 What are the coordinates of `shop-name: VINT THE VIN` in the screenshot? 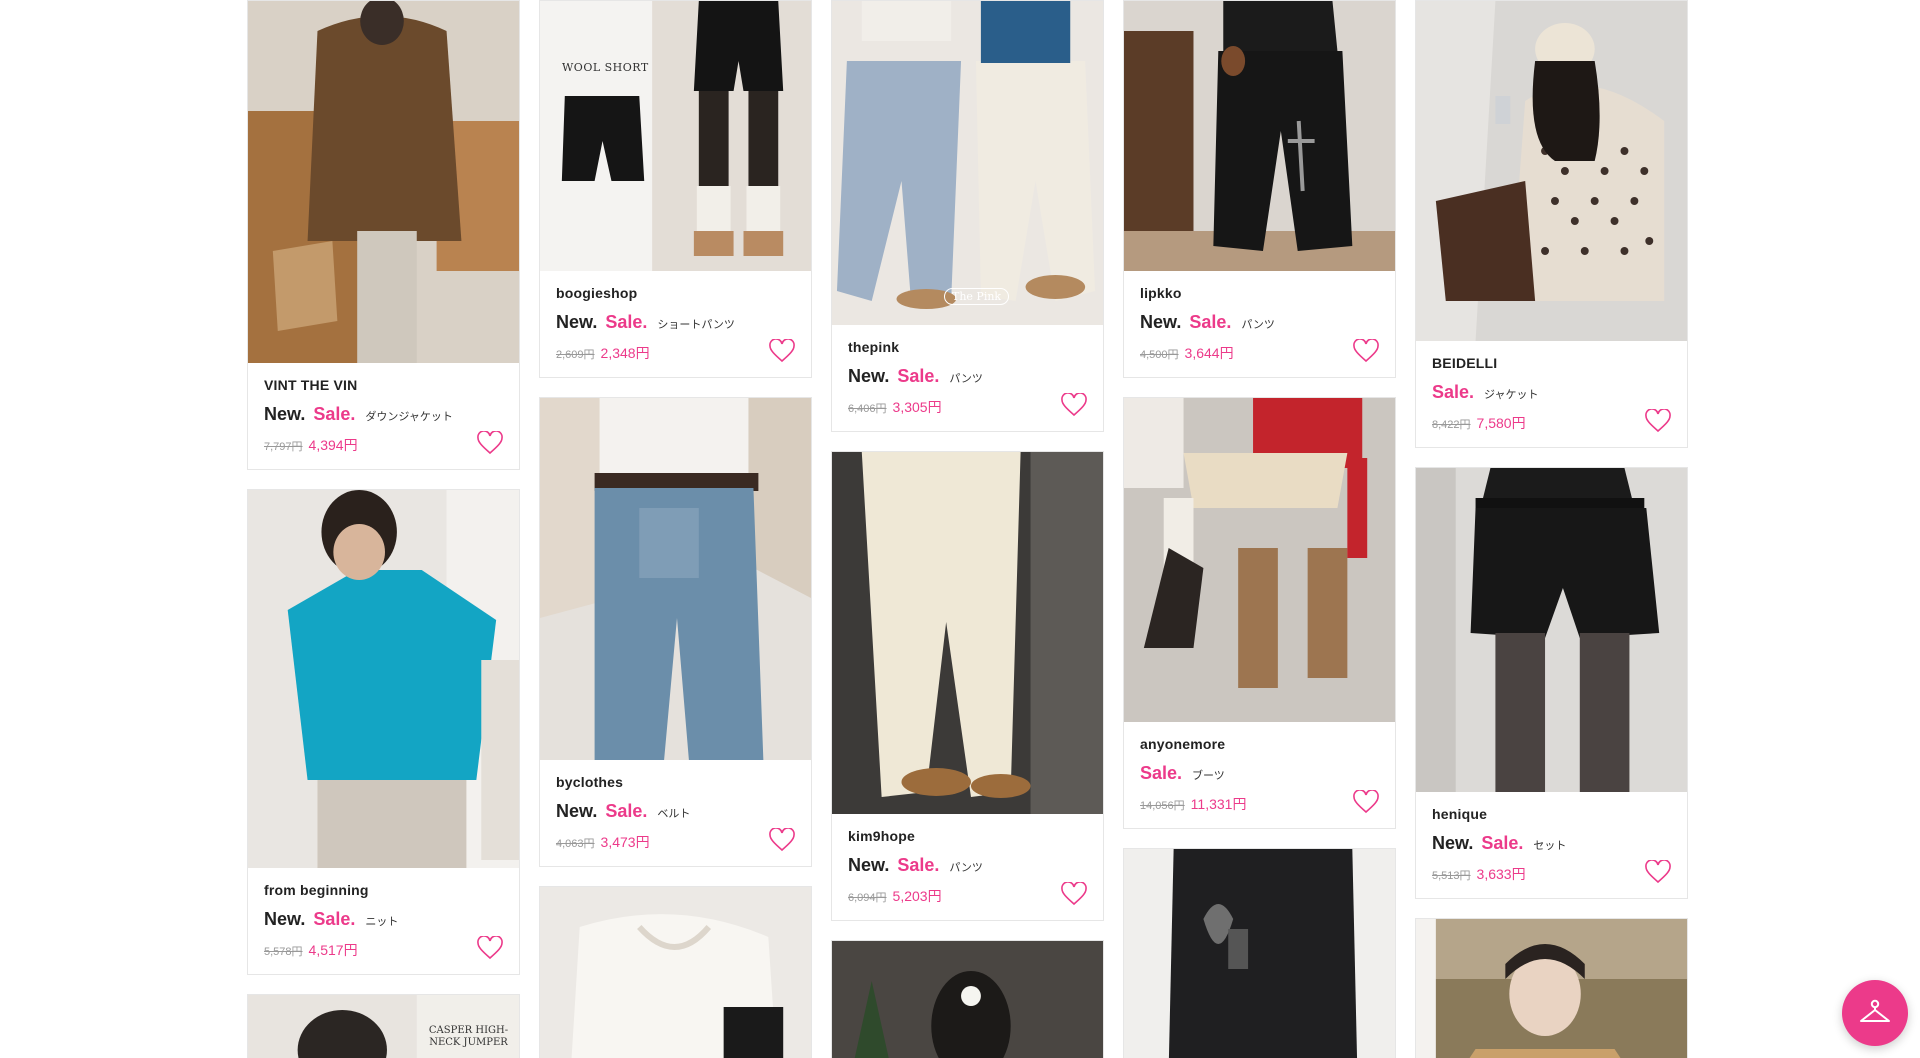 It's located at (383, 385).